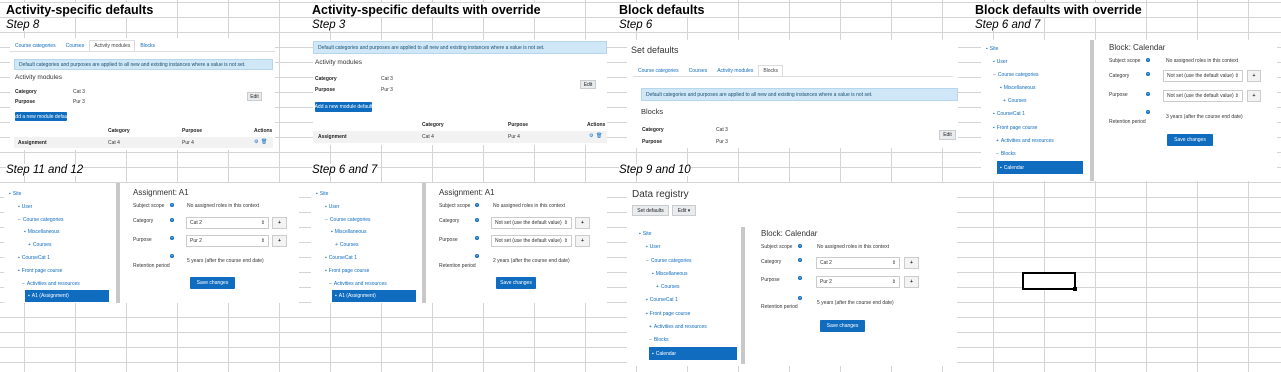  Describe the element at coordinates (684, 210) in the screenshot. I see `edit-menu-button: Edit ▾` at that location.